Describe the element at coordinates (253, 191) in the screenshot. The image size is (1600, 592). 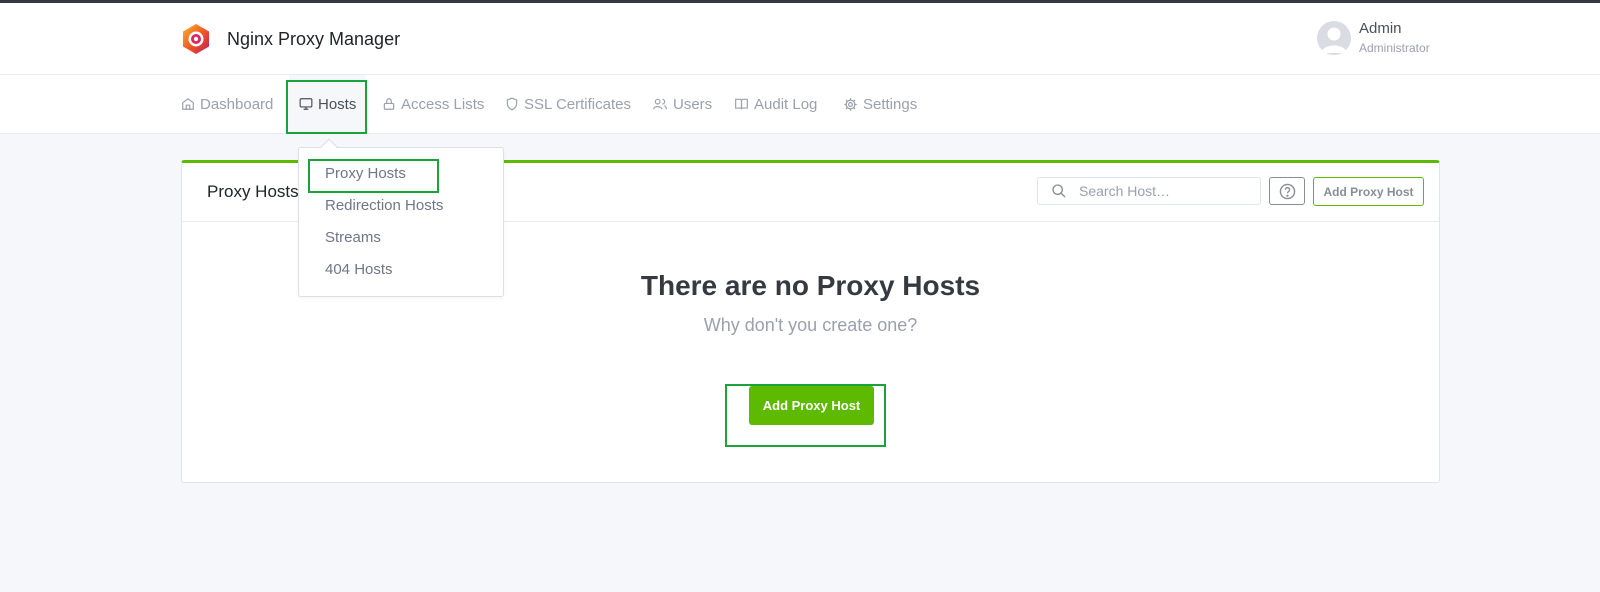
I see `card-title: Proxy Hosts` at that location.